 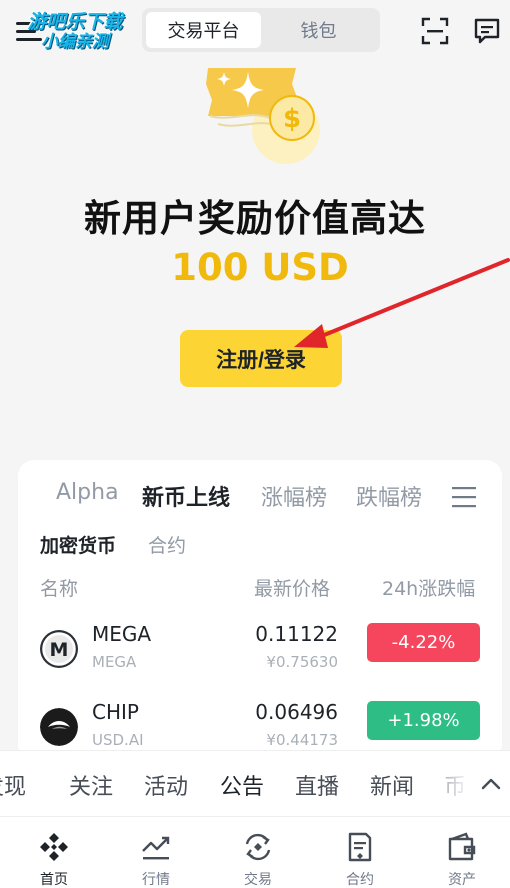 What do you see at coordinates (435, 31) in the screenshot?
I see `scan-icon` at bounding box center [435, 31].